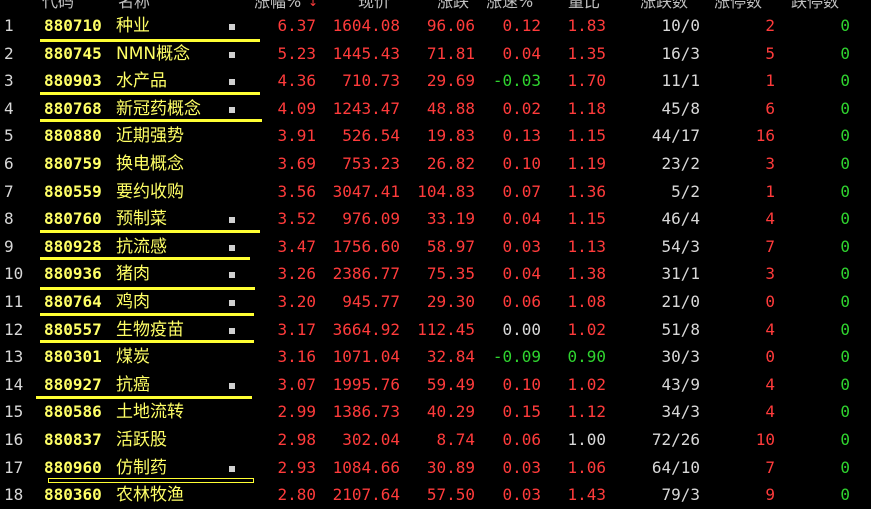 The width and height of the screenshot is (871, 509). I want to click on col-limit-down-header: 跌停数, so click(815, 6).